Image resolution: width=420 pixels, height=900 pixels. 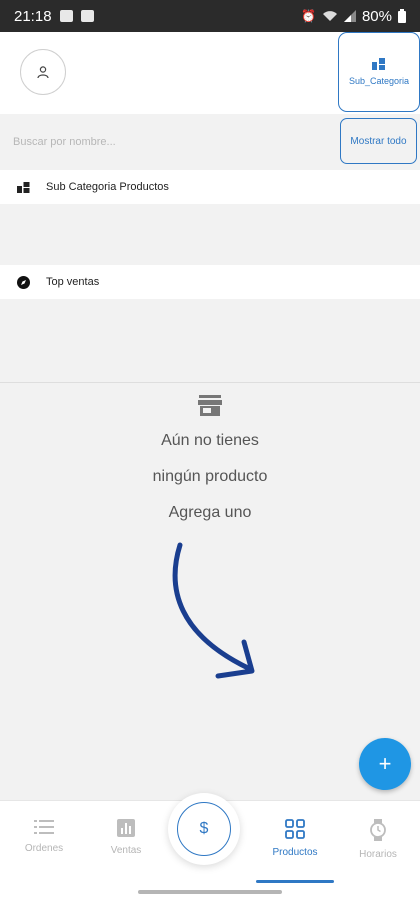 I want to click on show-all-button: Mostrar todo, so click(x=378, y=141).